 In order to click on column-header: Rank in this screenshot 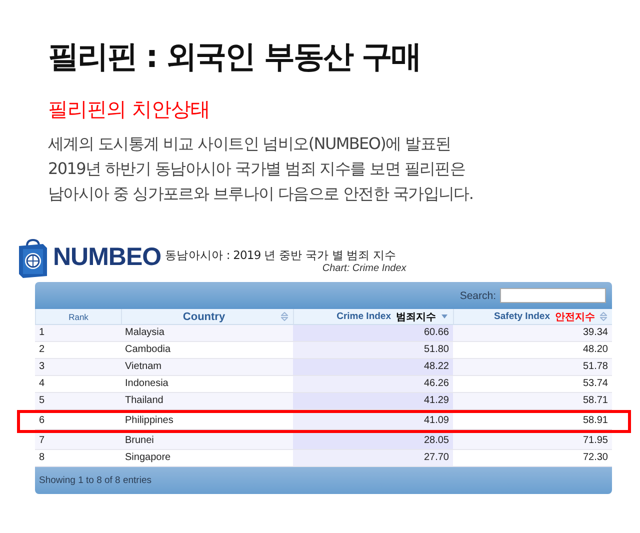, I will do `click(78, 316)`.